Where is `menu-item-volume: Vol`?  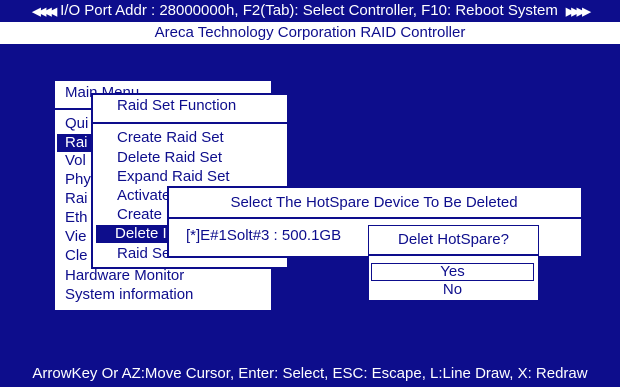 menu-item-volume: Vol is located at coordinates (75, 161).